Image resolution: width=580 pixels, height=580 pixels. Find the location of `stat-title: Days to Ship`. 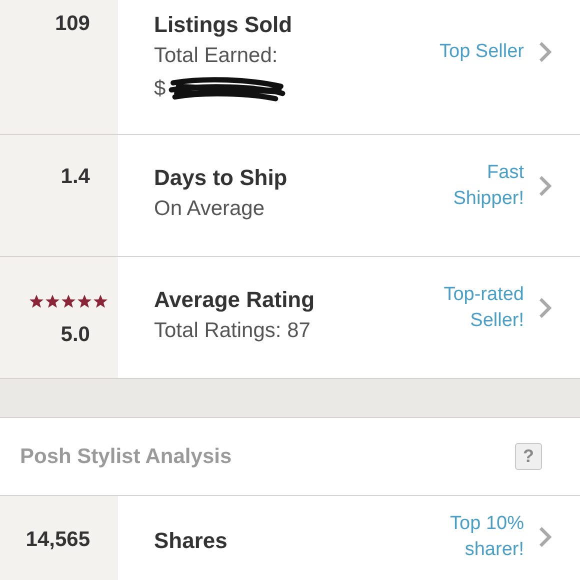

stat-title: Days to Ship is located at coordinates (221, 178).